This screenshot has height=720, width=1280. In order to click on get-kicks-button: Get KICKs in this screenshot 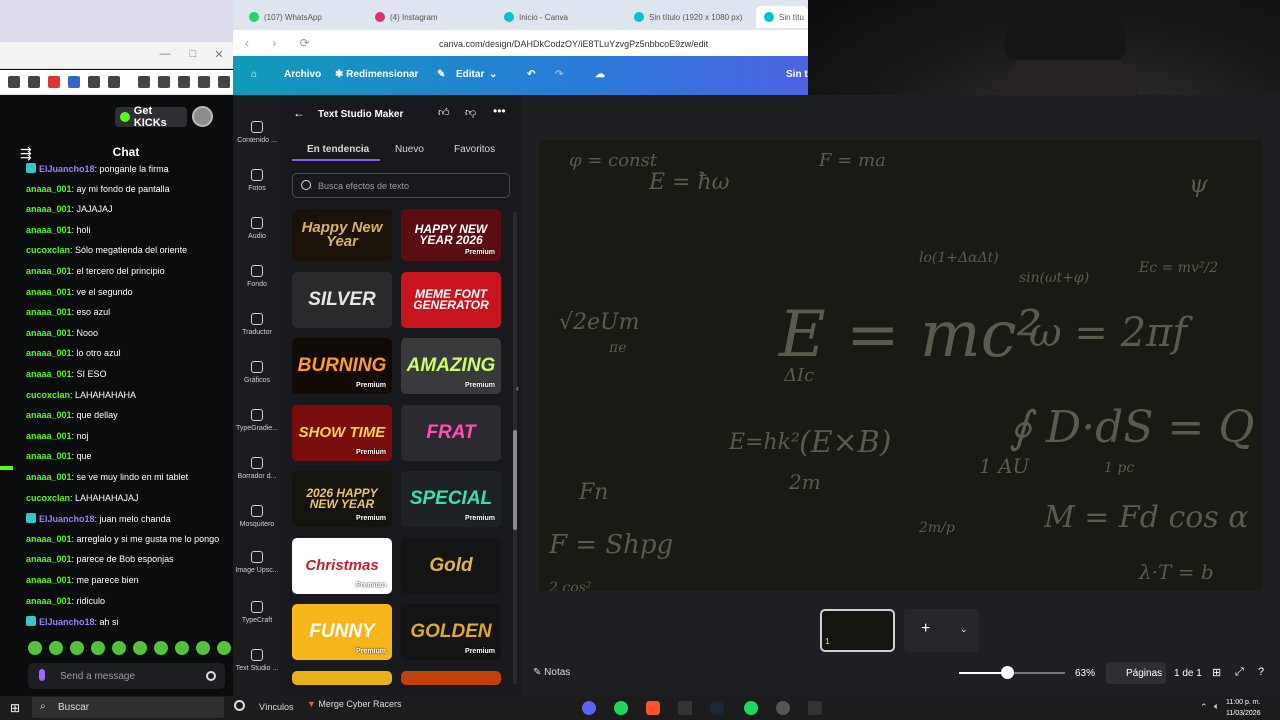, I will do `click(151, 117)`.